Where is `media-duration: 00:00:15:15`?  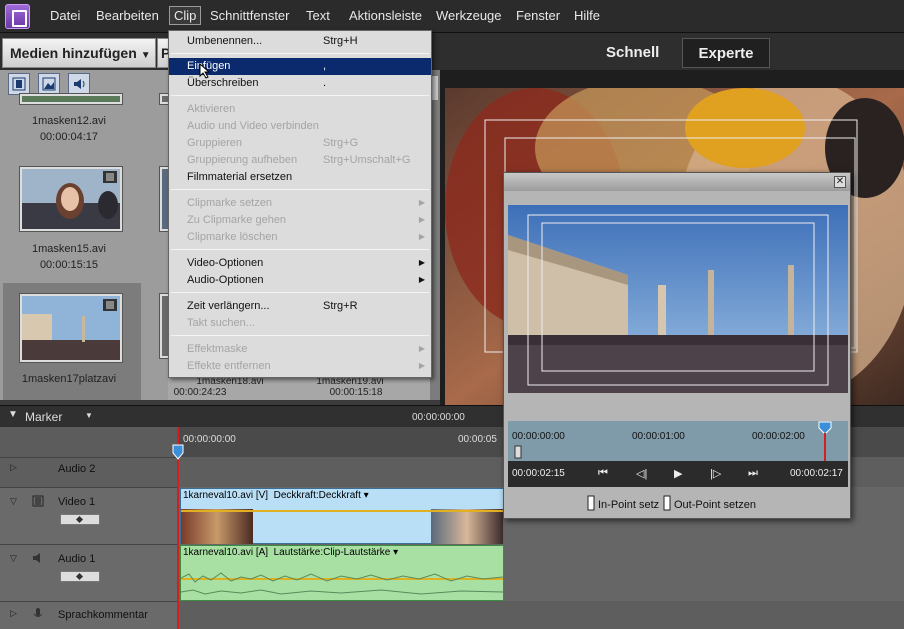 media-duration: 00:00:15:15 is located at coordinates (69, 265).